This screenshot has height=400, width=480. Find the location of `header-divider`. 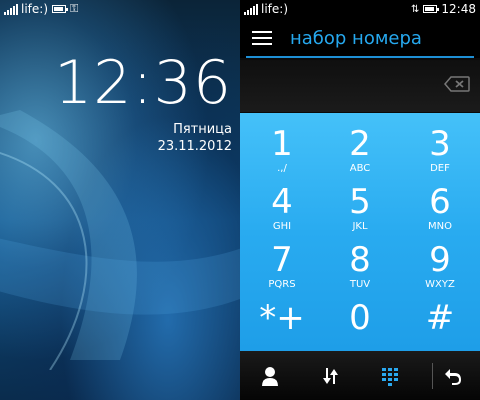

header-divider is located at coordinates (360, 57).